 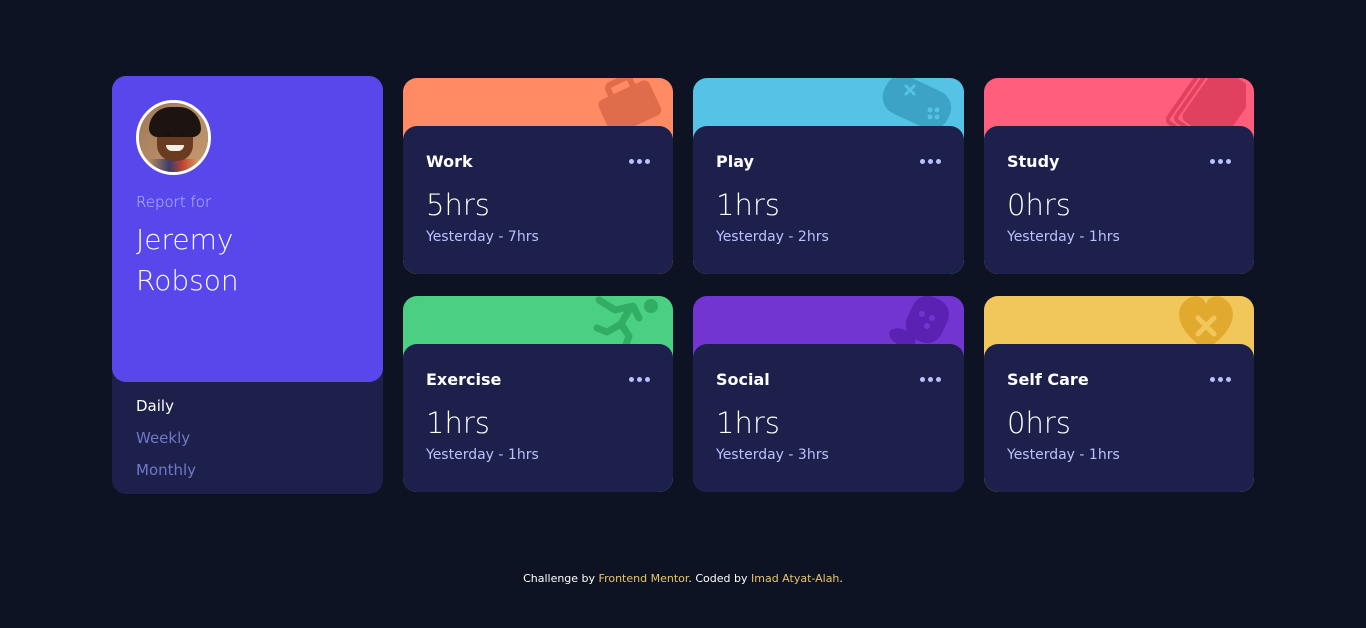 I want to click on briefcase-icon, so click(x=630, y=105).